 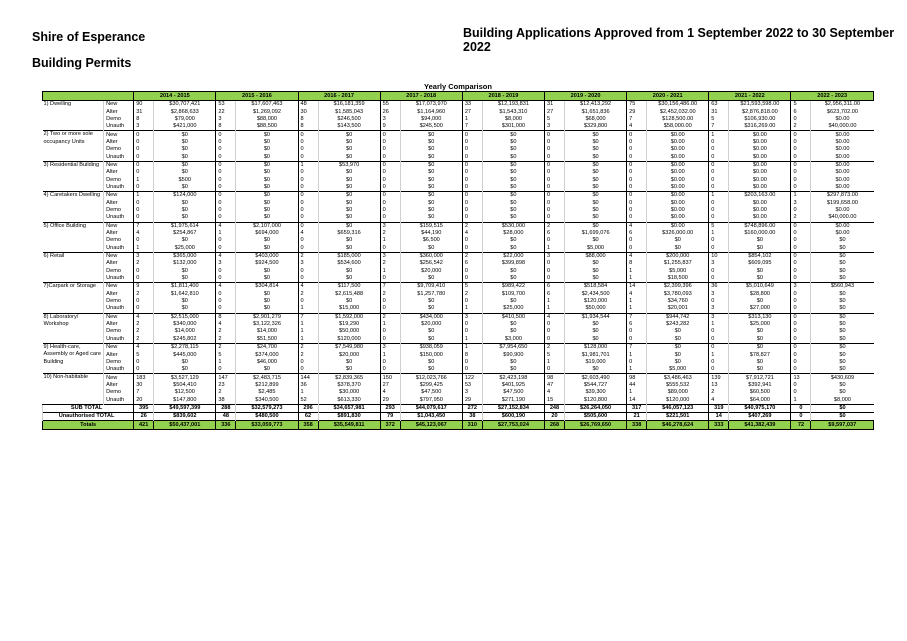 What do you see at coordinates (73, 328) in the screenshot?
I see `category-label: 8) Laboratory/ Workshop` at bounding box center [73, 328].